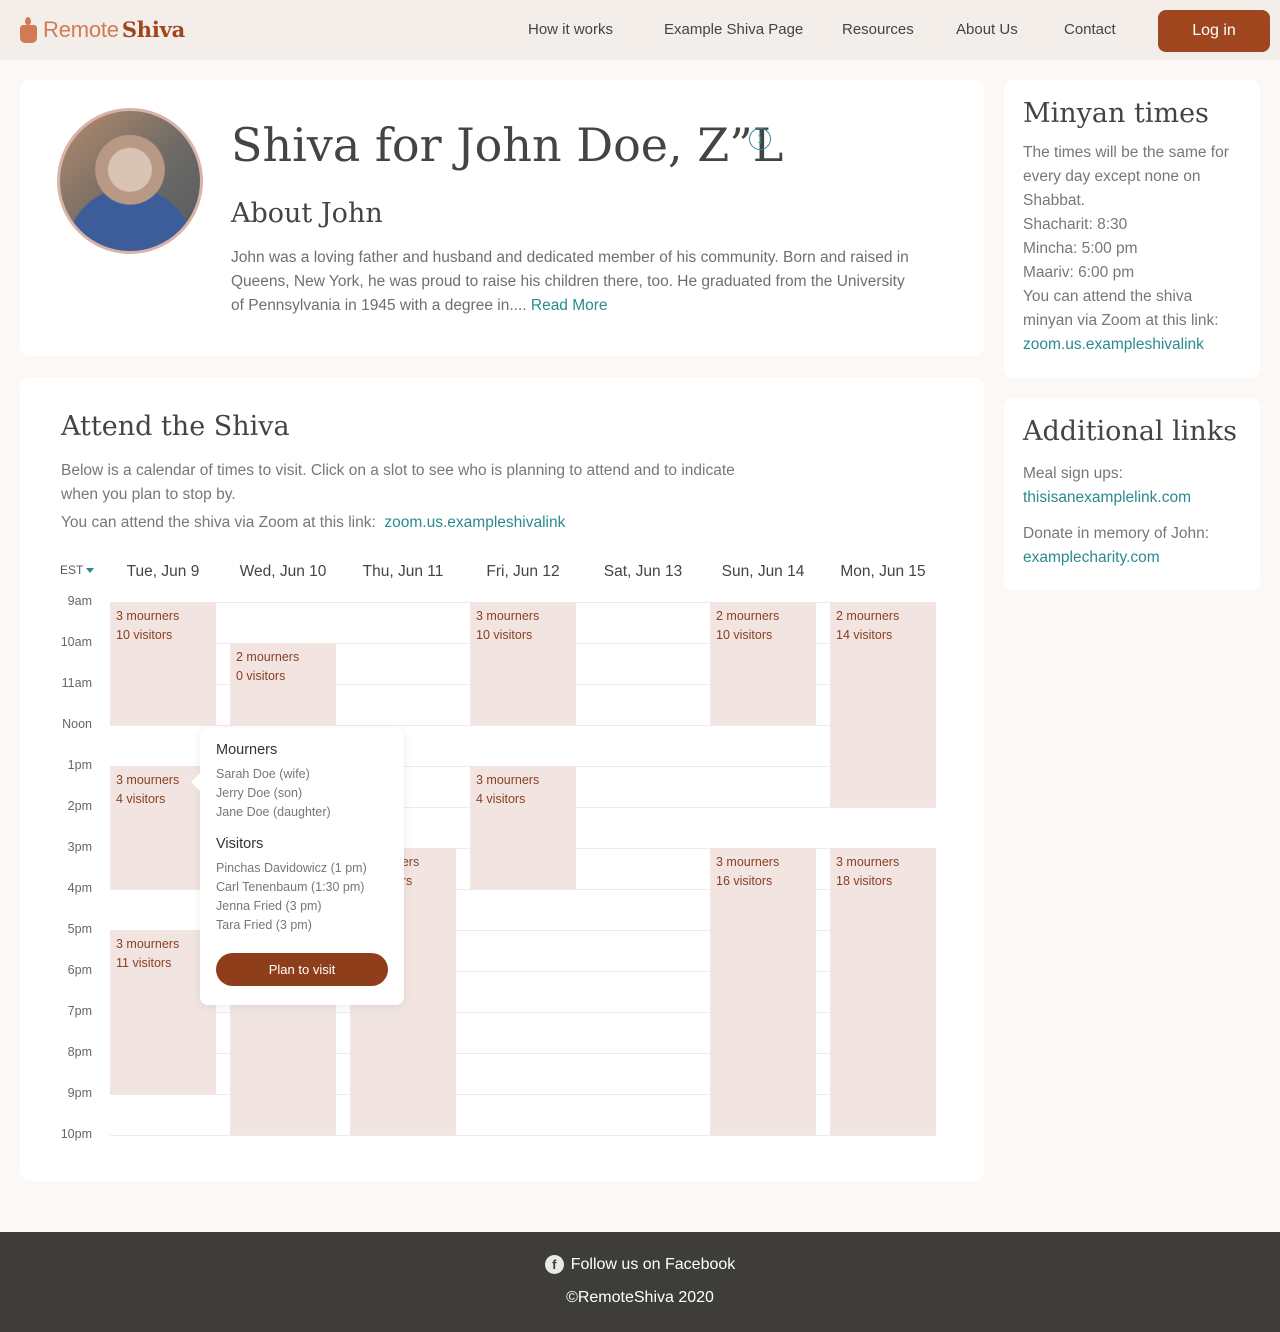 Image resolution: width=1280 pixels, height=1332 pixels. What do you see at coordinates (864, 635) in the screenshot?
I see `slot-visitors: 14 visitors` at bounding box center [864, 635].